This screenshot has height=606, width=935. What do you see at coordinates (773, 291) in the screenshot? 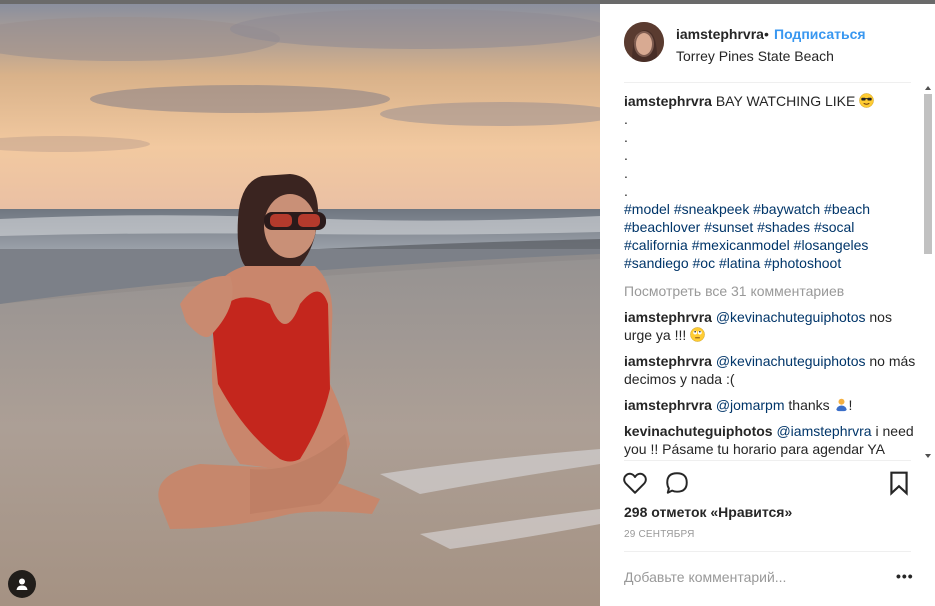
I see `view-all-comments-link: Посмотреть все 31 комментариев` at bounding box center [773, 291].